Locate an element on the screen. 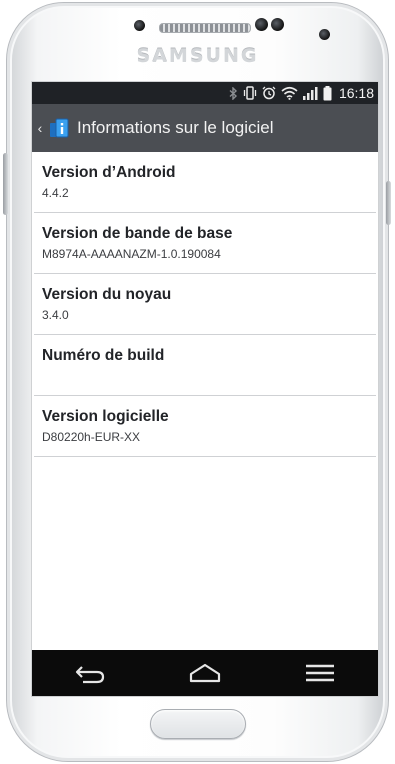 The width and height of the screenshot is (395, 764). nav-menu-button is located at coordinates (320, 673).